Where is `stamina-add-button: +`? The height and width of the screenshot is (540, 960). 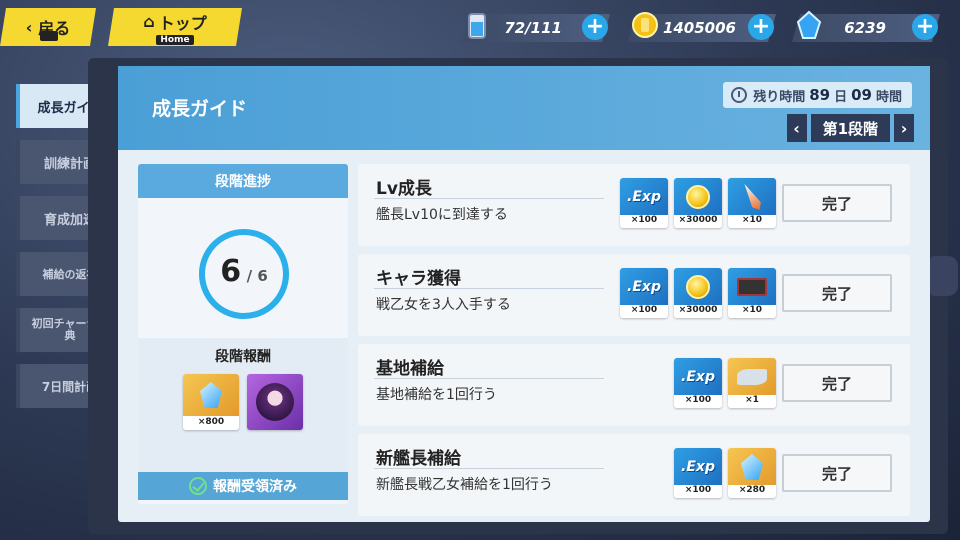 stamina-add-button: + is located at coordinates (595, 27).